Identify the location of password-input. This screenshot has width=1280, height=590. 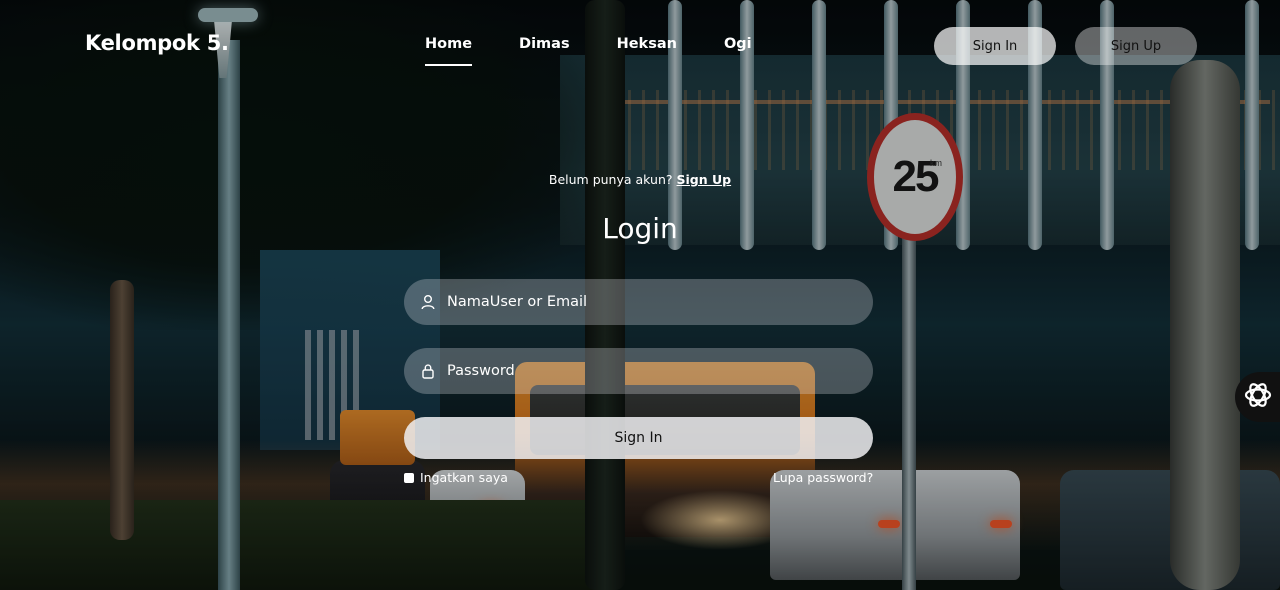
(659, 371).